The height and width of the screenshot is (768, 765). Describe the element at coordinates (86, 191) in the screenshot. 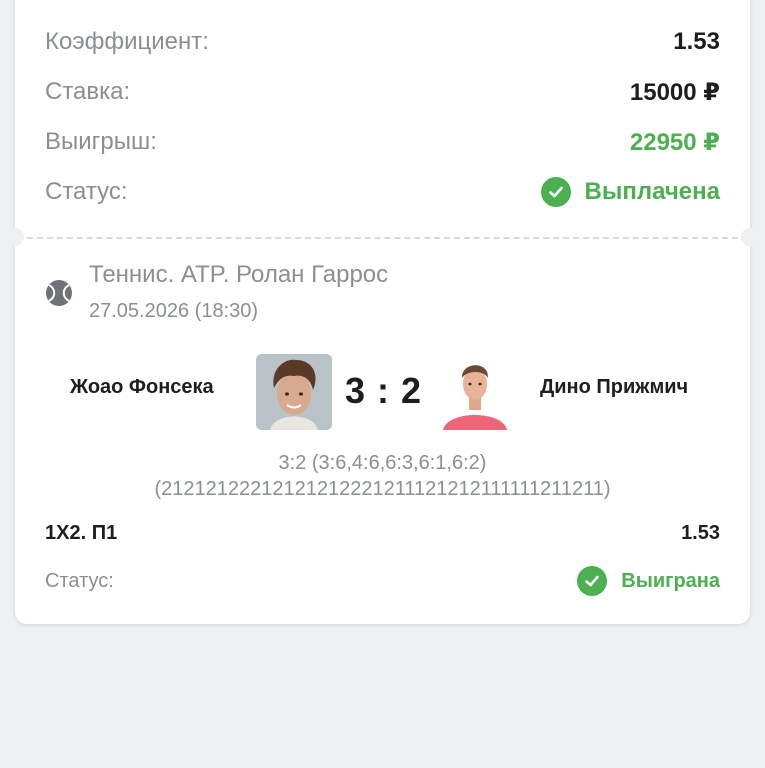

I see `payout-status-label: Статус:` at that location.